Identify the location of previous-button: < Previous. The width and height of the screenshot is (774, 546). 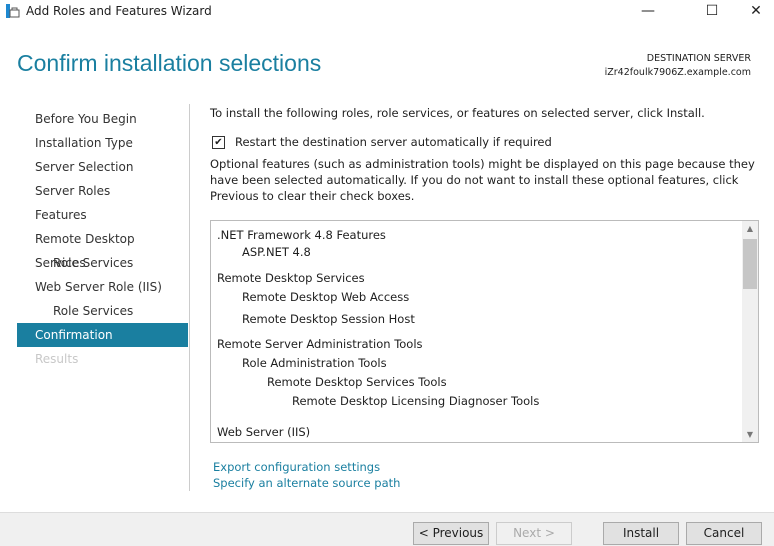
(451, 533).